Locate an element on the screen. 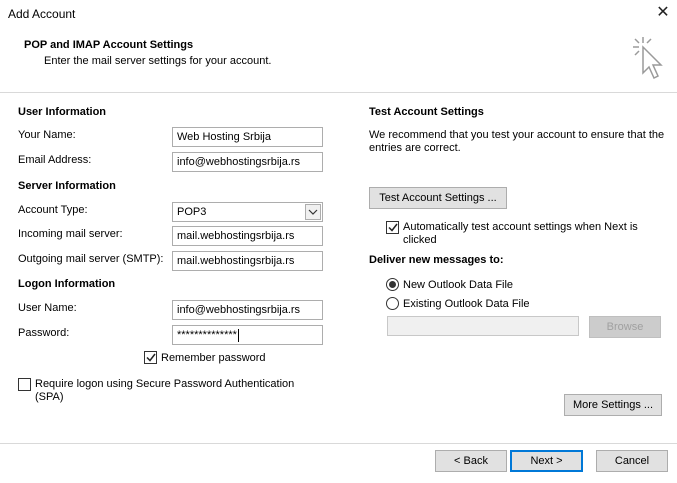 This screenshot has width=677, height=483. outgoing-server-label: Outgoing mail server (SMTP): is located at coordinates (91, 259).